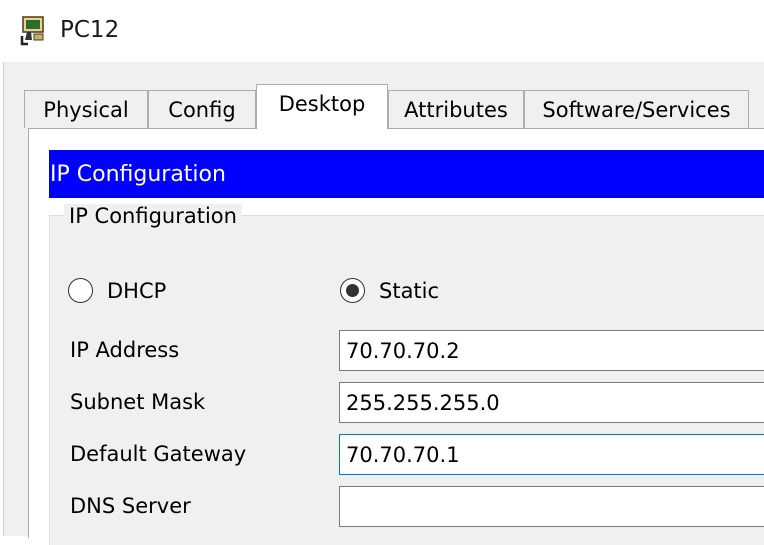  I want to click on dns-server-label: DNS Server, so click(130, 506).